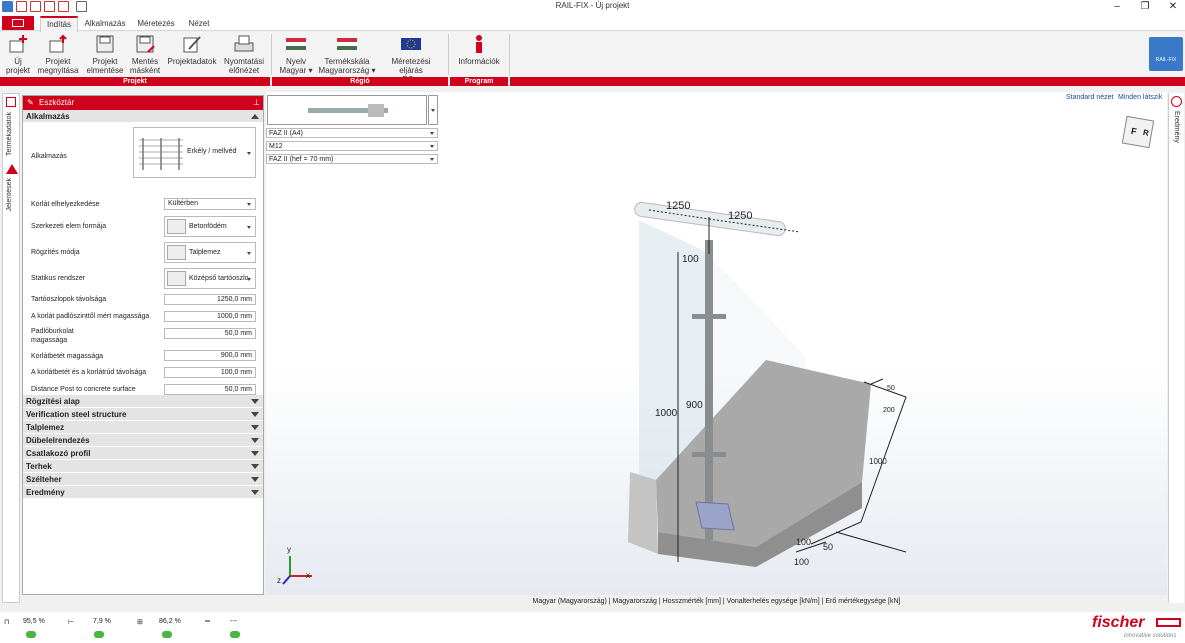 This screenshot has width=1185, height=643. I want to click on pencil-icon: ✎, so click(30, 102).